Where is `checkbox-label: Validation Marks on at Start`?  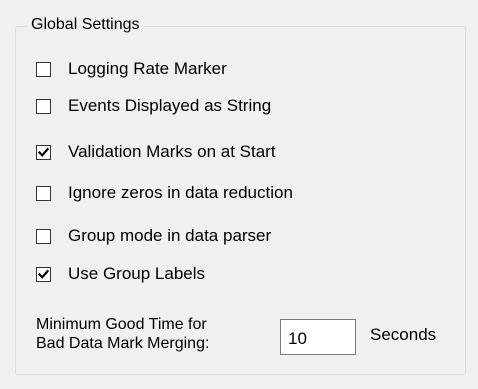 checkbox-label: Validation Marks on at Start is located at coordinates (172, 151).